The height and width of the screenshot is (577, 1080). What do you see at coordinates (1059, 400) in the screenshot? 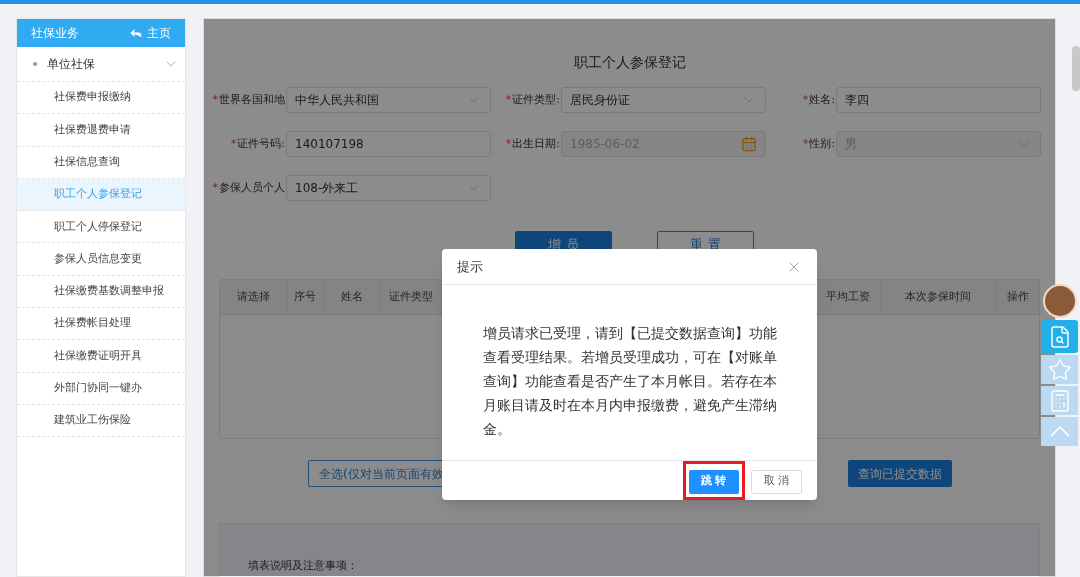
I see `calculator-tool-button` at bounding box center [1059, 400].